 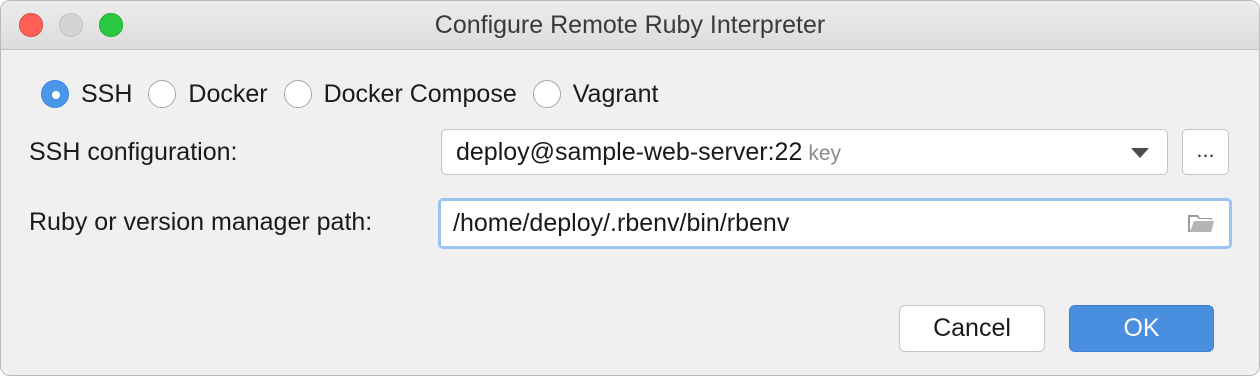 I want to click on ok-button: OK, so click(x=1141, y=328).